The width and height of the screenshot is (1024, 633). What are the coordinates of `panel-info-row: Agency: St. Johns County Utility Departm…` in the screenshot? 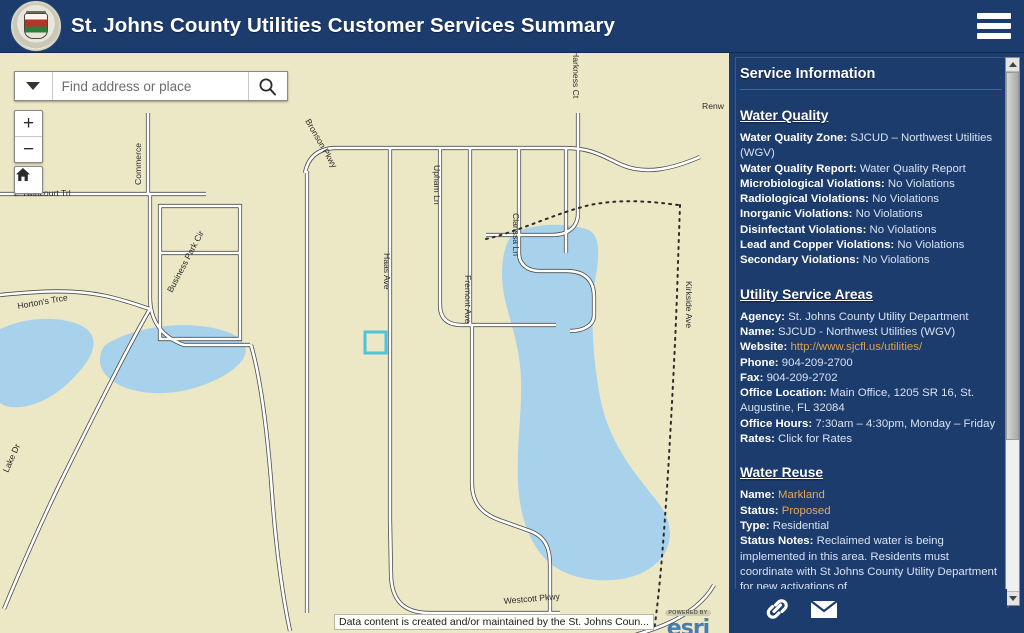 It's located at (872, 317).